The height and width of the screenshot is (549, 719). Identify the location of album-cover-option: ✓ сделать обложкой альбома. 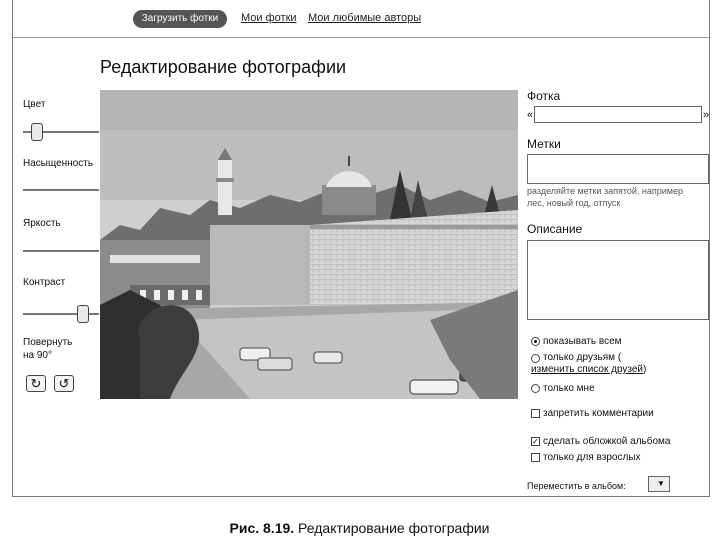
(600, 441).